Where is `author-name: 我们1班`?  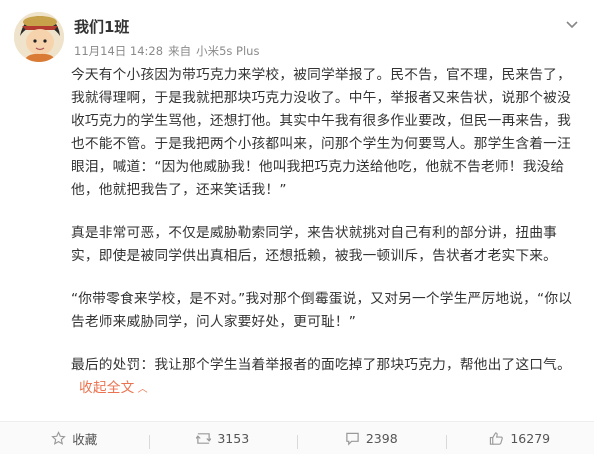 author-name: 我们1班 is located at coordinates (101, 26).